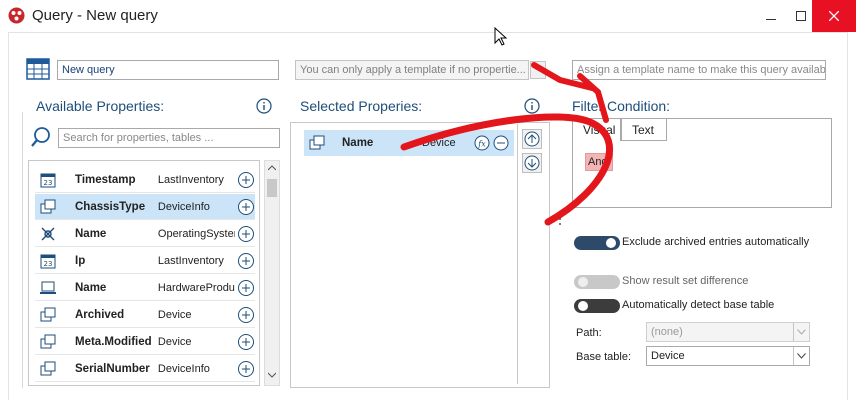 This screenshot has height=400, width=856. Describe the element at coordinates (409, 143) in the screenshot. I see `selected-property-row: Name Device fx` at that location.